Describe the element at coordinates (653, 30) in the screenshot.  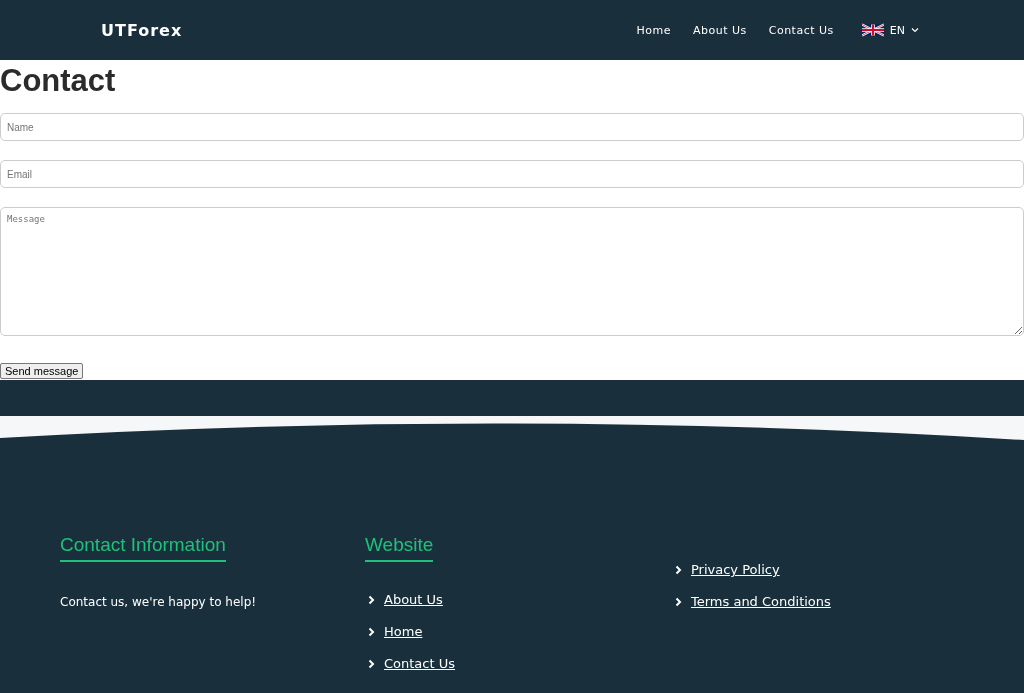
I see `nav-link: Home` at that location.